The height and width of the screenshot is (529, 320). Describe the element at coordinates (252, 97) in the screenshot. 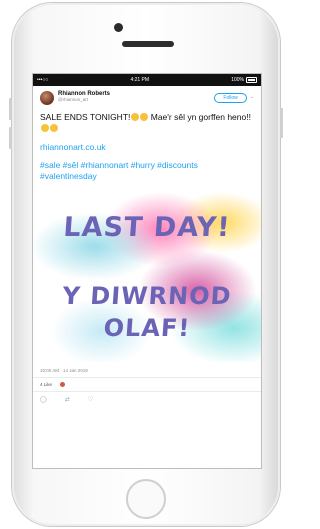

I see `chevron-down-icon: ⌄` at that location.